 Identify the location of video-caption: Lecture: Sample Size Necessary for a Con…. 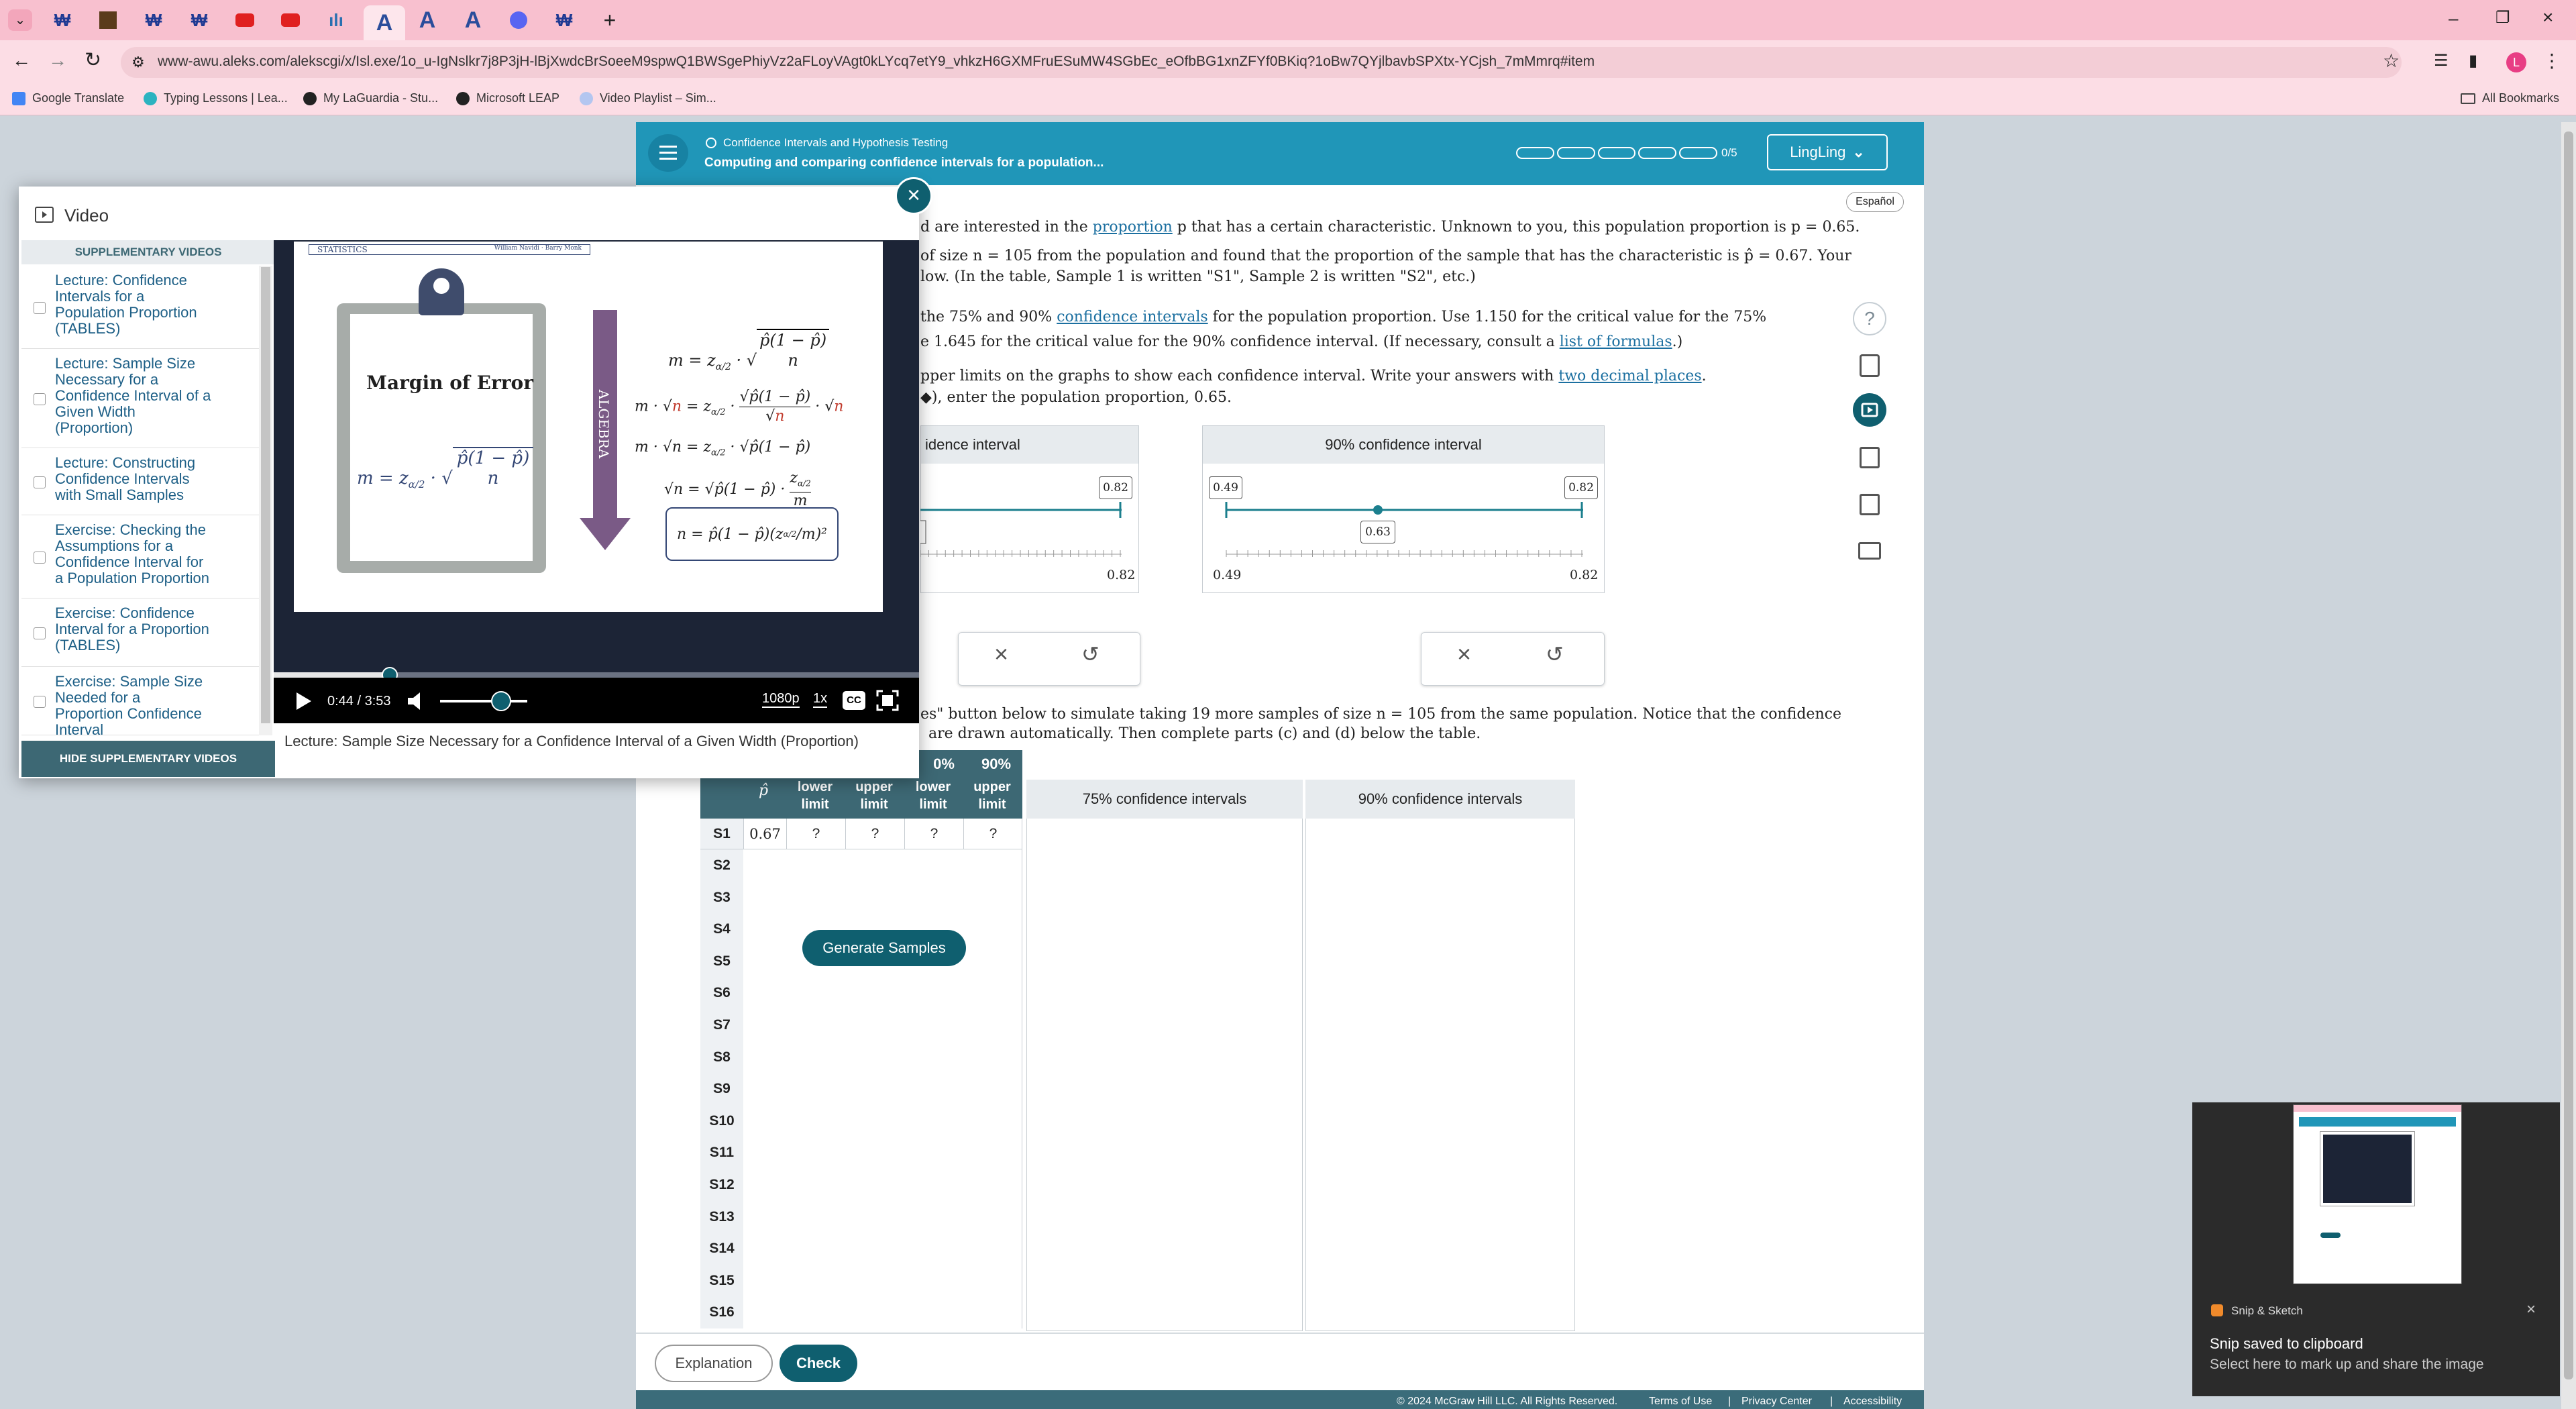
(571, 741).